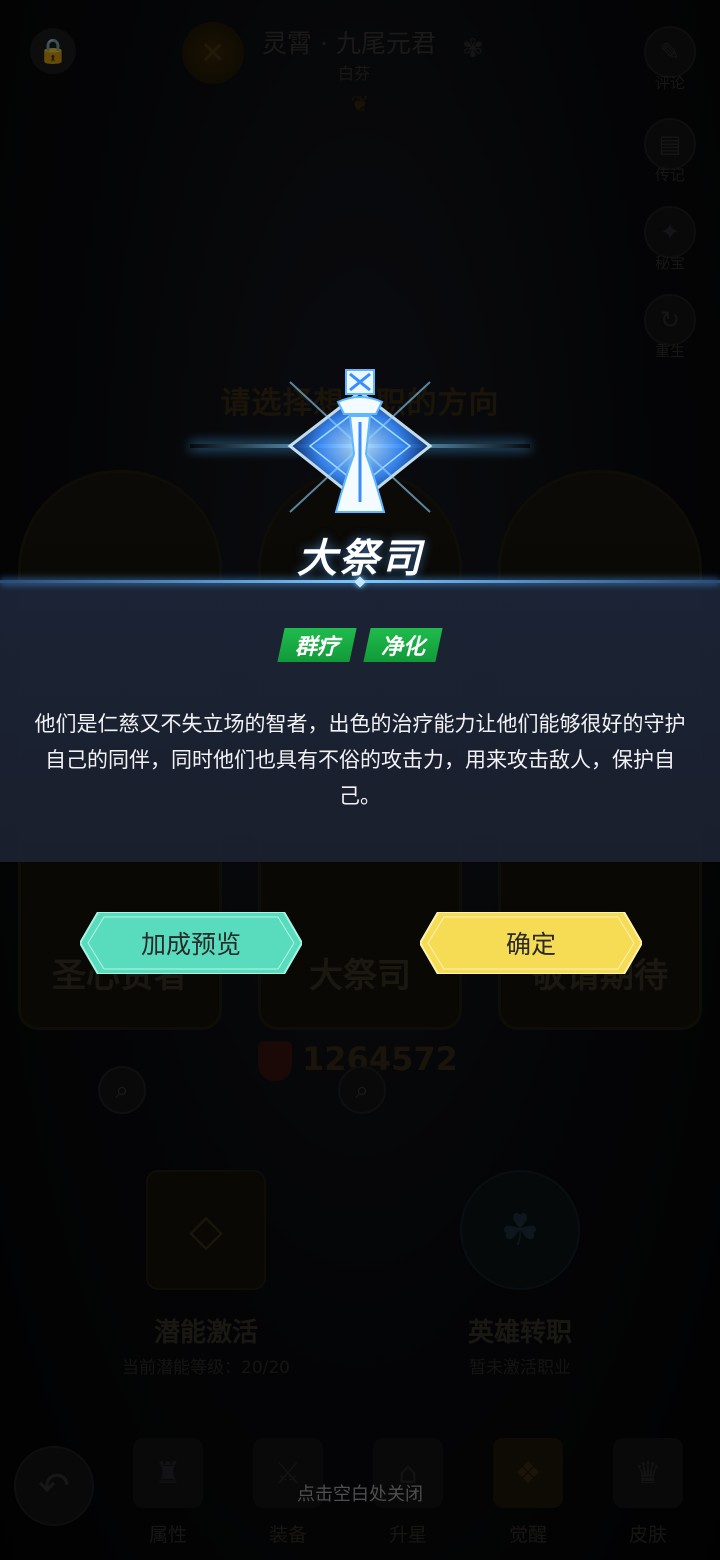 The height and width of the screenshot is (1560, 720). Describe the element at coordinates (53, 51) in the screenshot. I see `lock-icon: 🔒` at that location.